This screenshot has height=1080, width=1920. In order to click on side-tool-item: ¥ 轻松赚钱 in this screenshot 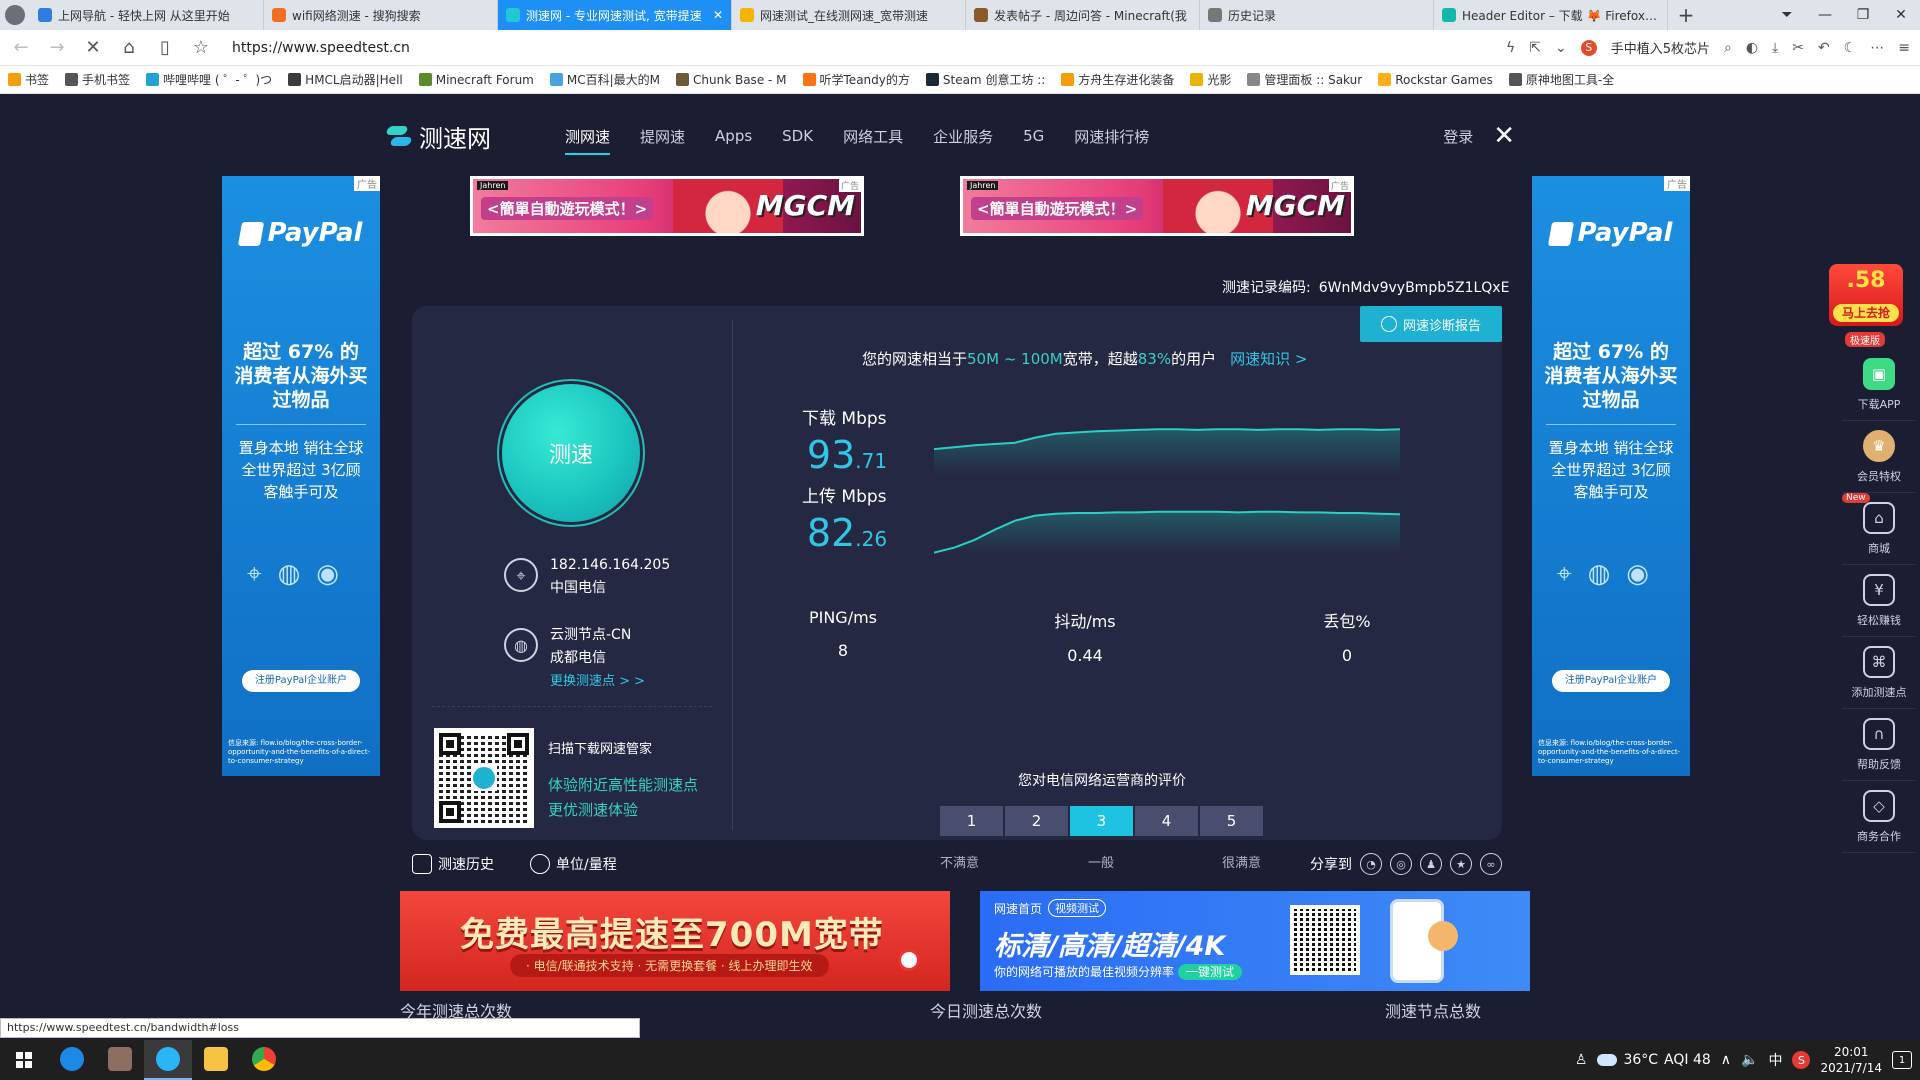, I will do `click(1879, 601)`.